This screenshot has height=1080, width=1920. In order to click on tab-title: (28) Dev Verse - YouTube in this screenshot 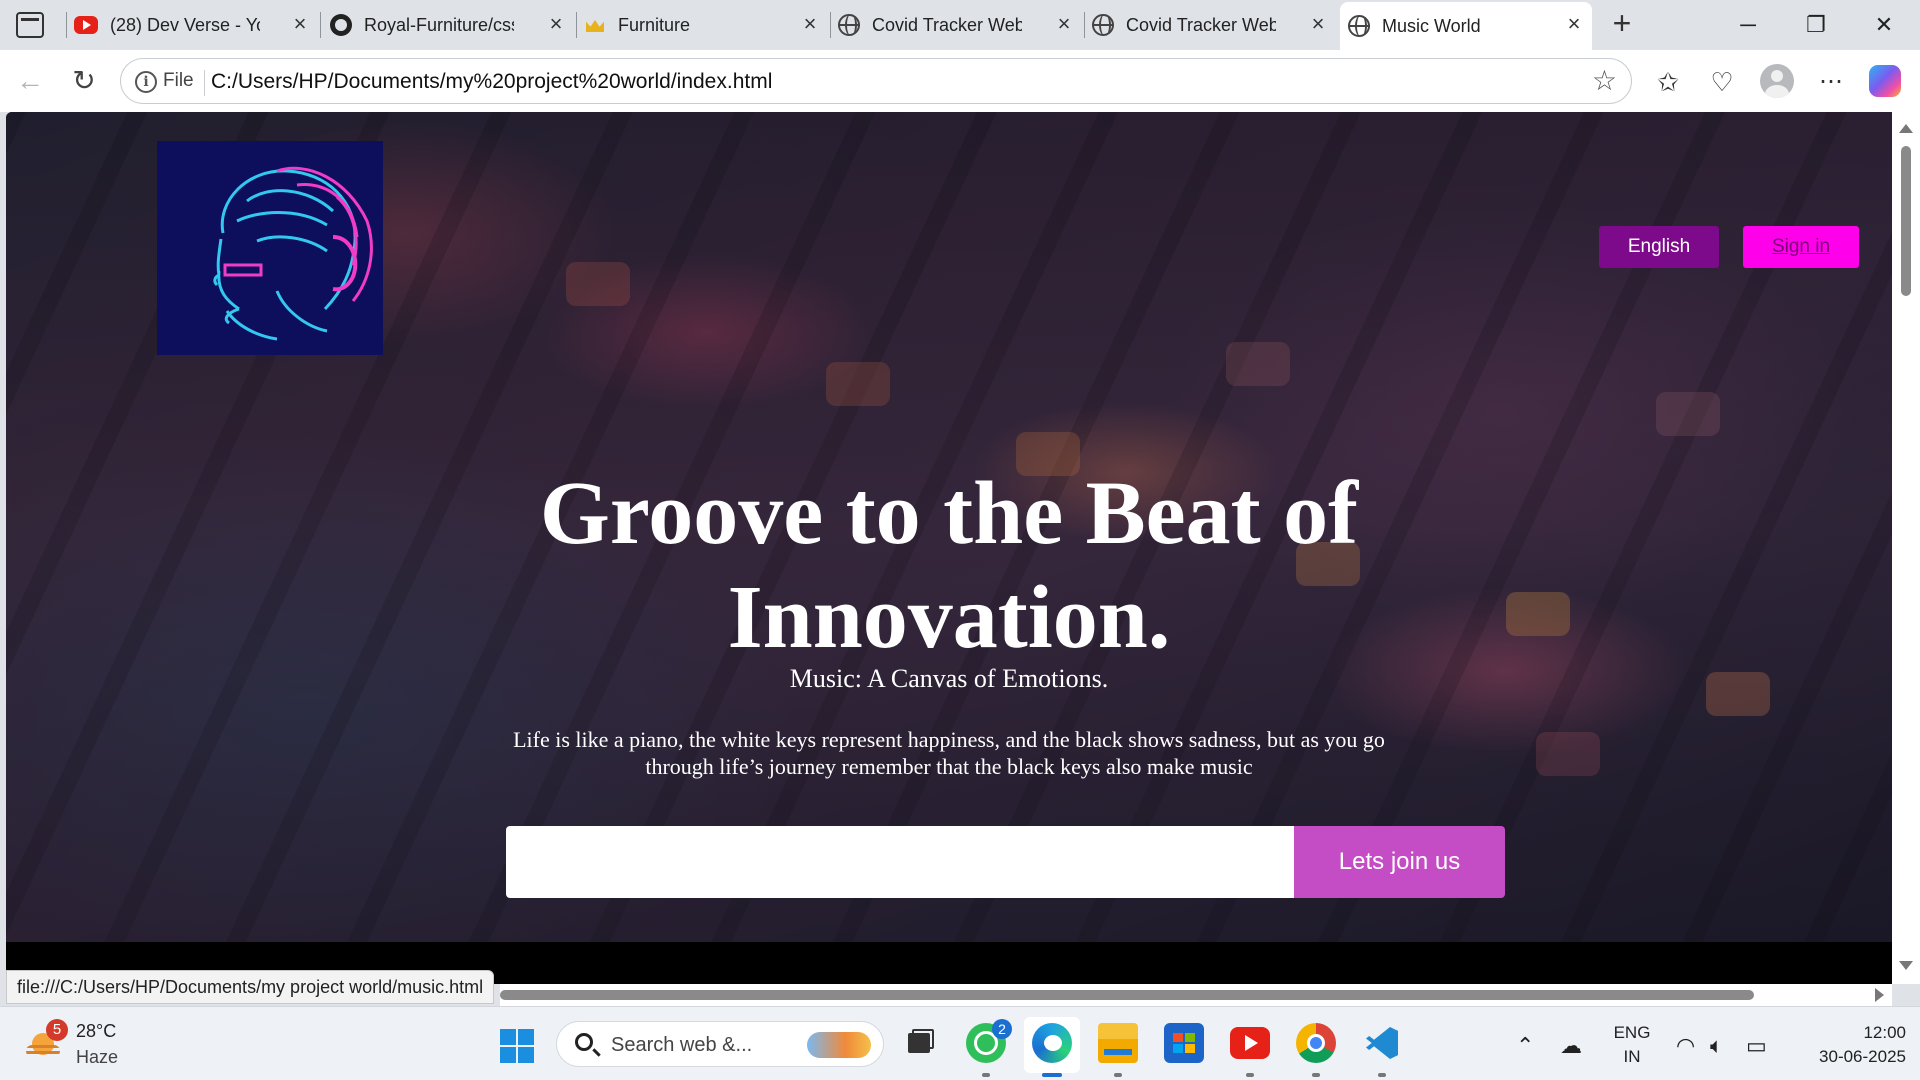, I will do `click(185, 24)`.